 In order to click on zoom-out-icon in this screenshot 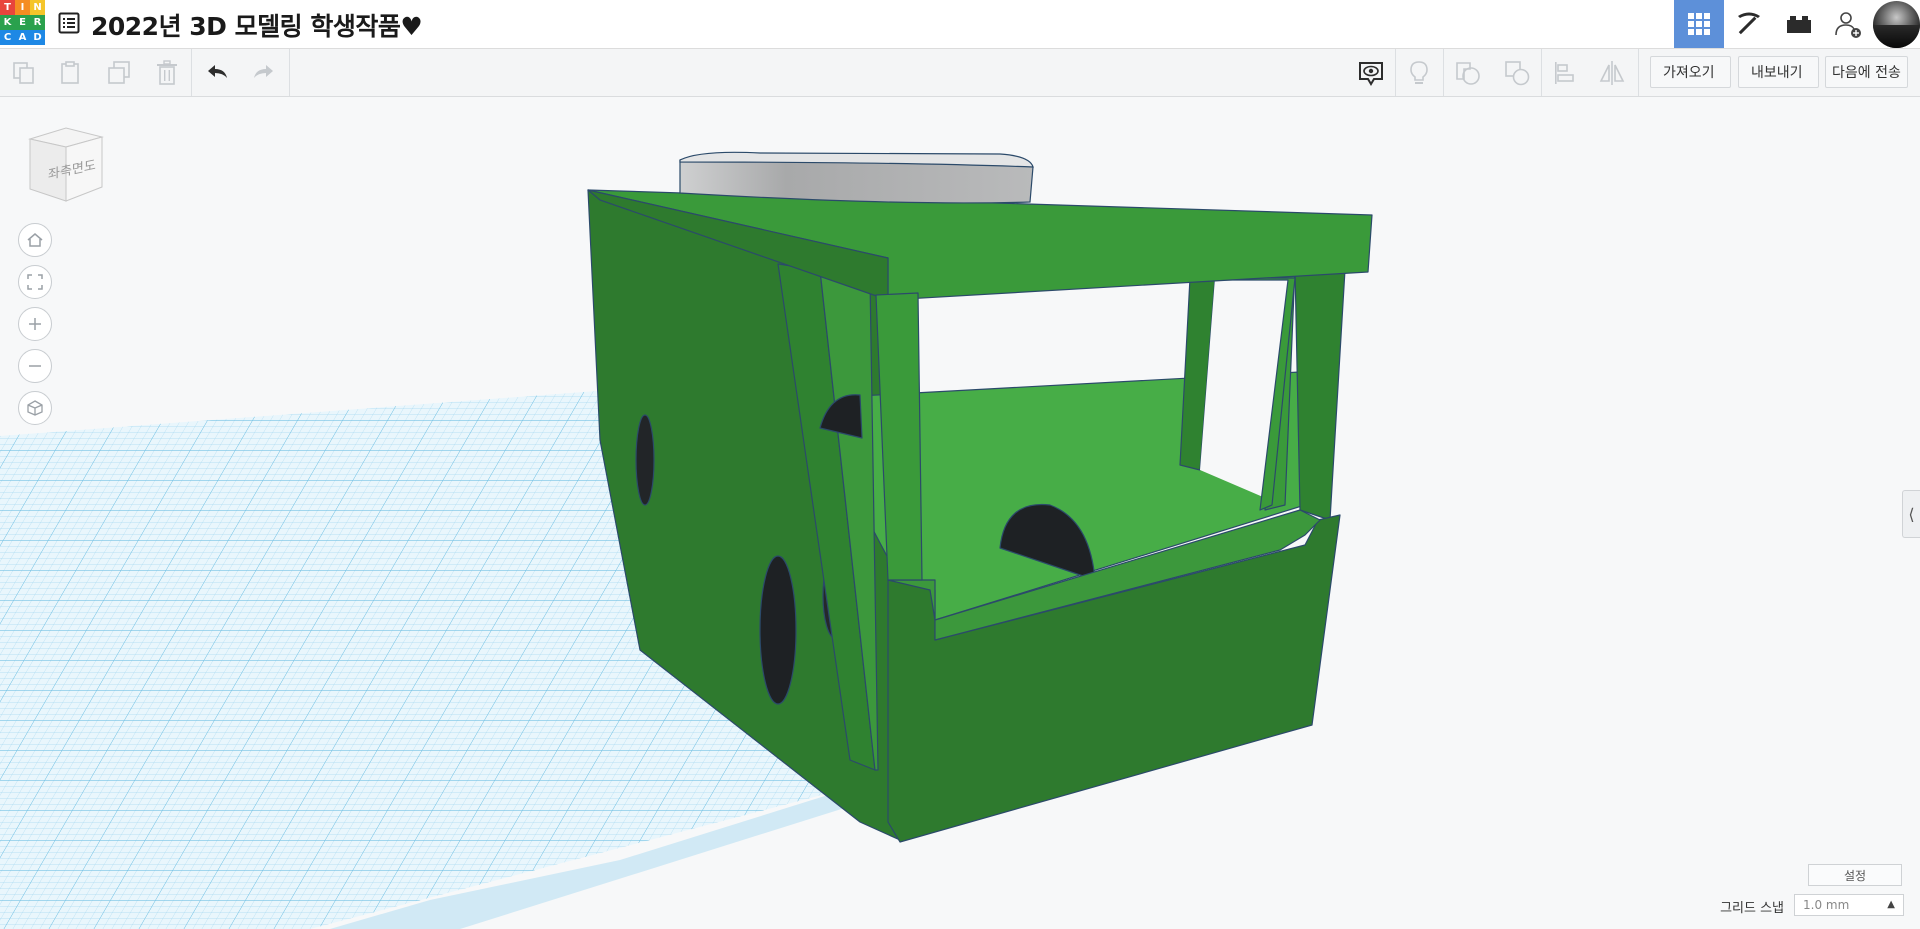, I will do `click(35, 366)`.